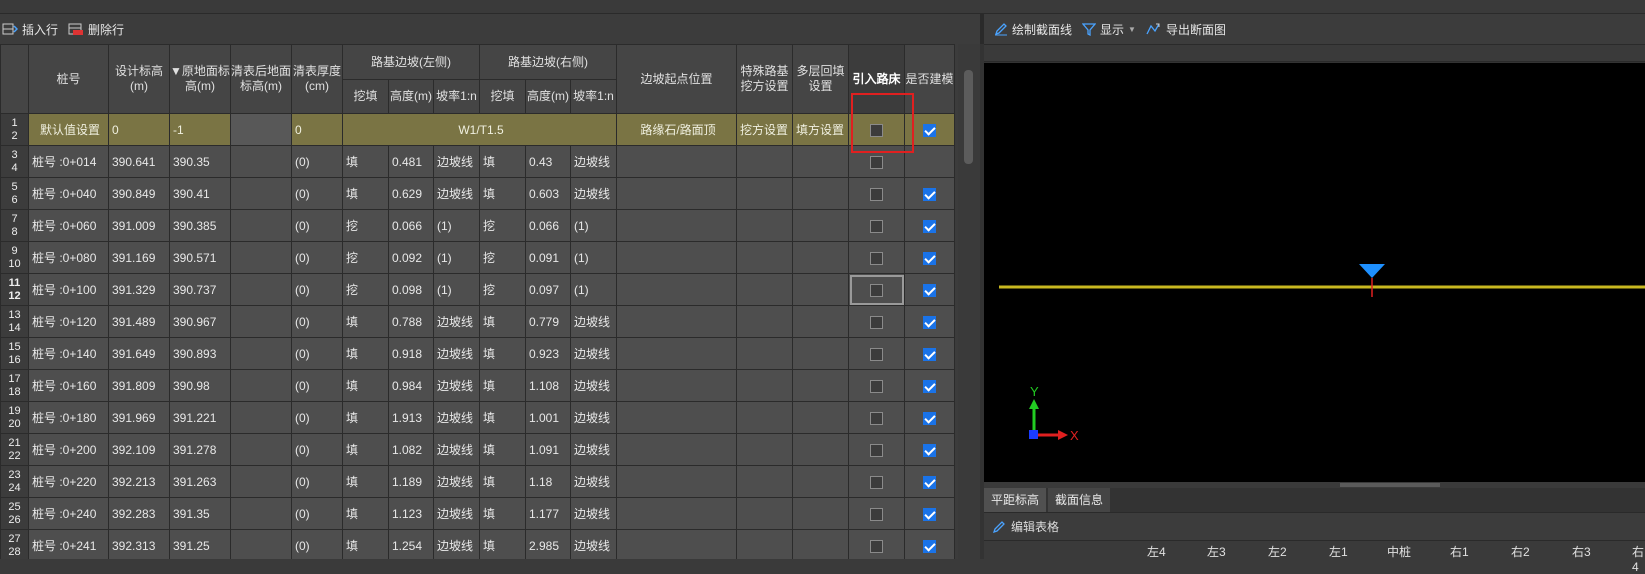  I want to click on splitter-grip, so click(1390, 485).